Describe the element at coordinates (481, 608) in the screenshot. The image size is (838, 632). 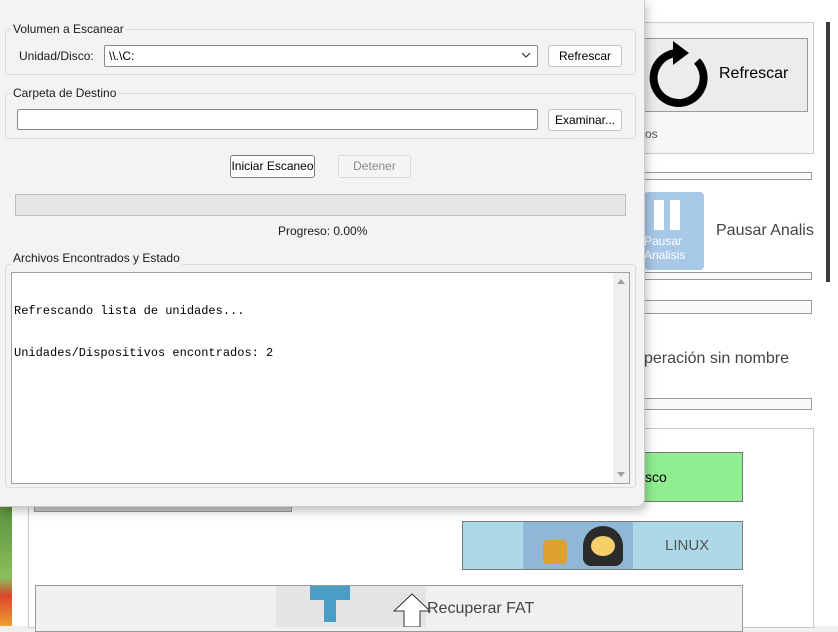
I see `bg-fat-label: Recuperar FAT` at that location.